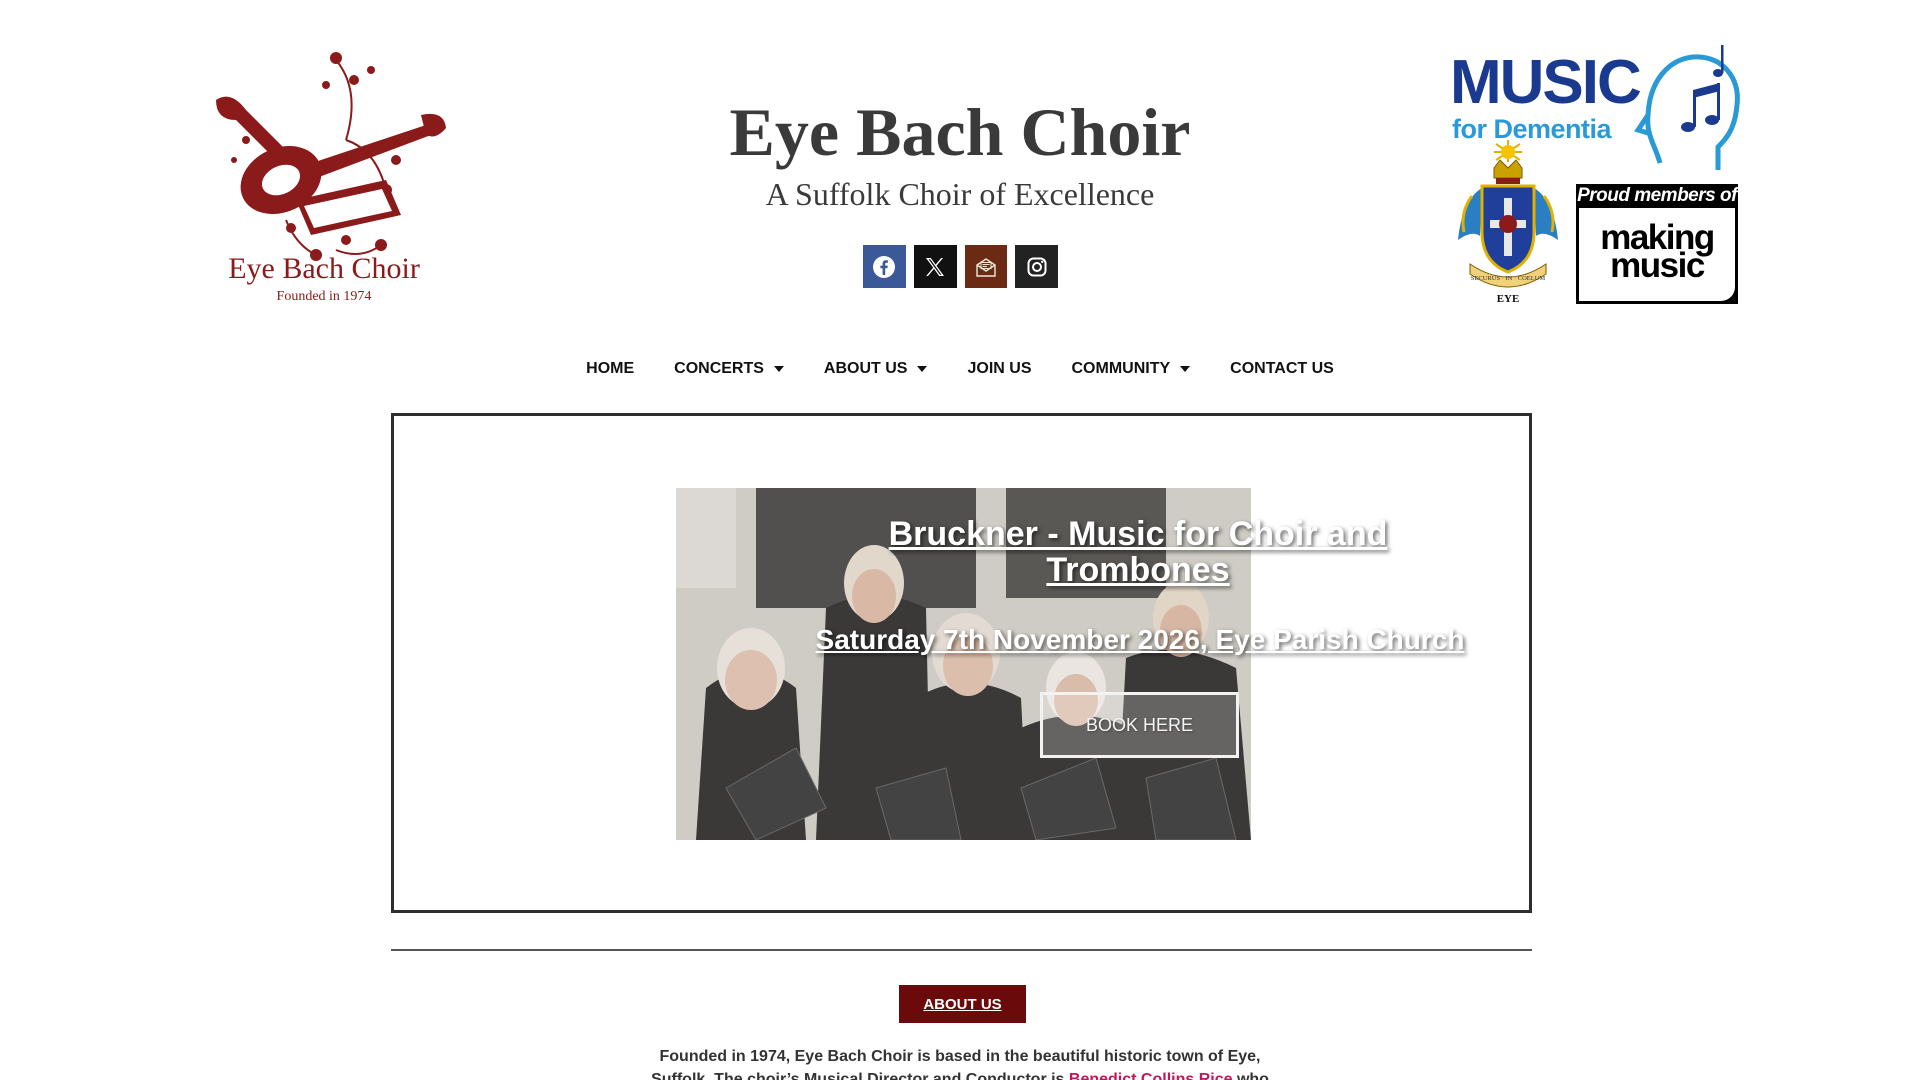  Describe the element at coordinates (719, 368) in the screenshot. I see `nav-label: CONCERTS` at that location.